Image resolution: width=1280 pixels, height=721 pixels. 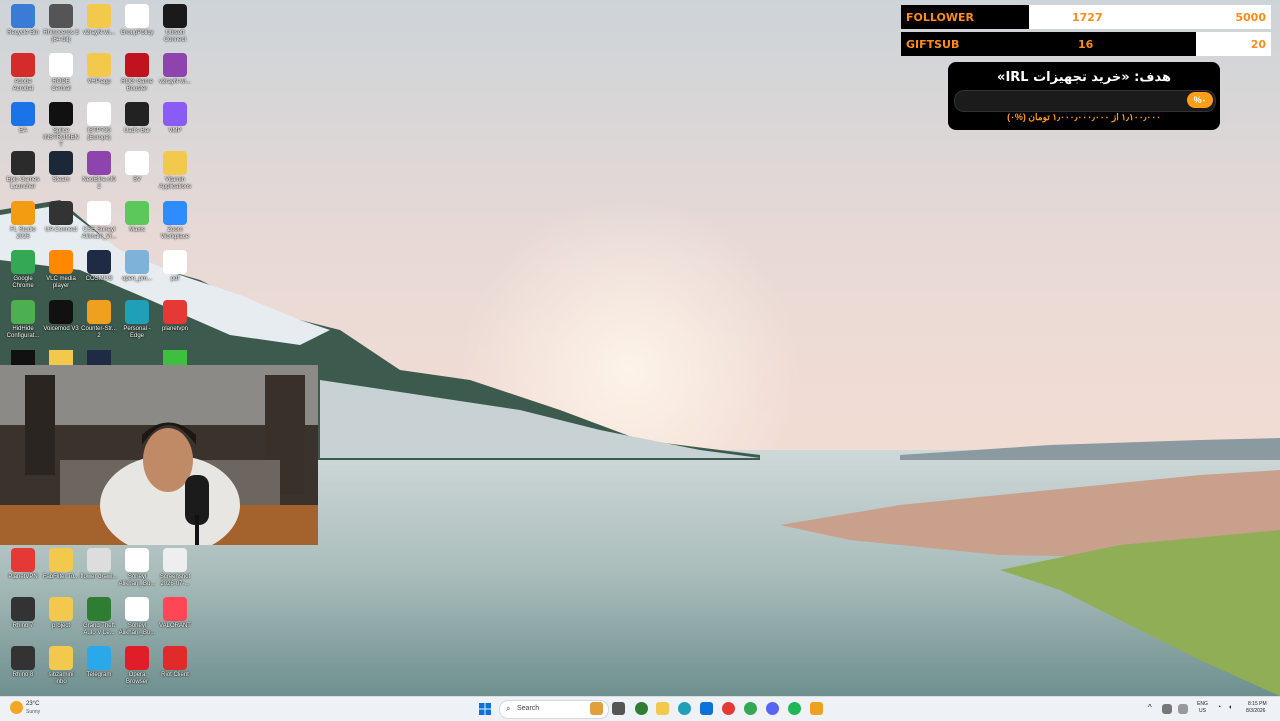 I want to click on desktop-icon: Personal - Edge, so click(x=137, y=320).